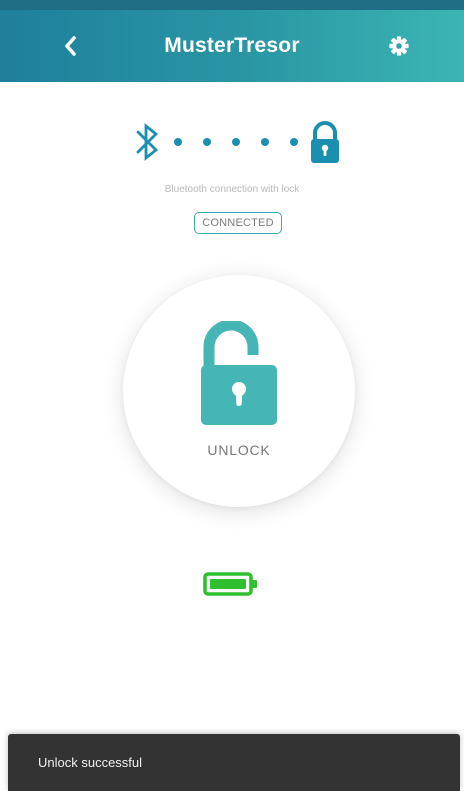 Image resolution: width=464 pixels, height=791 pixels. Describe the element at coordinates (232, 5) in the screenshot. I see `status-bar-strip` at that location.